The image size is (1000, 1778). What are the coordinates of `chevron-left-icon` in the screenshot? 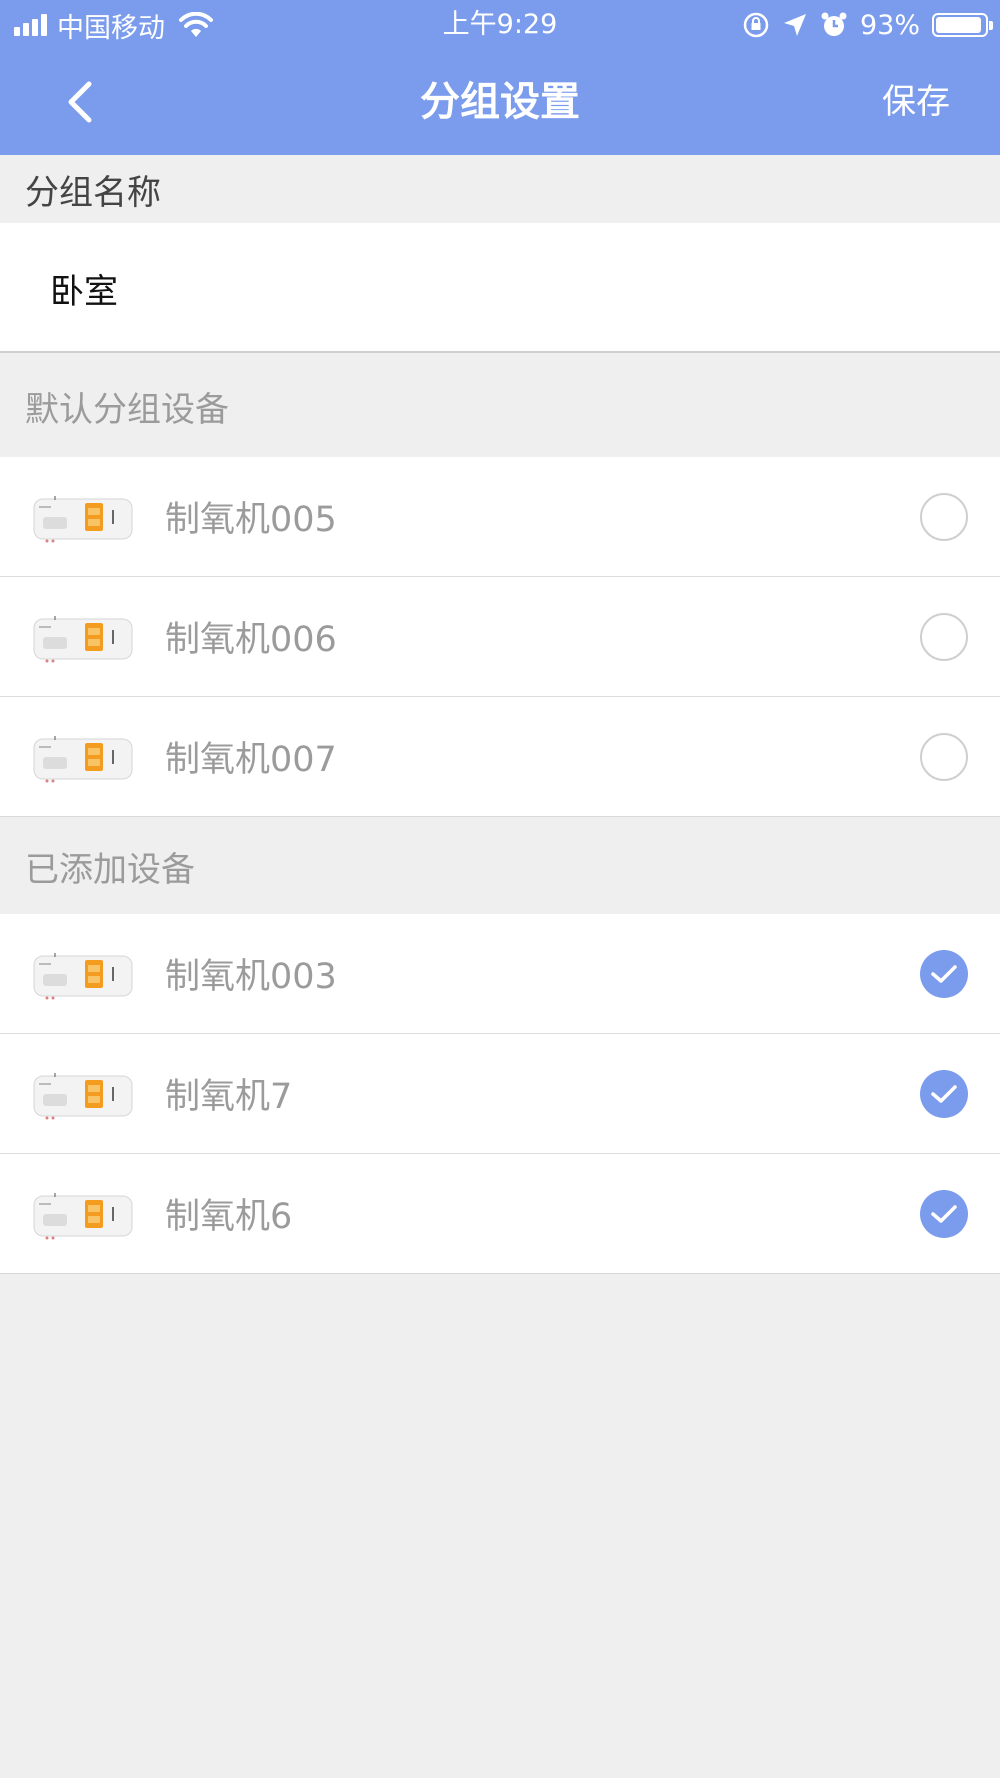 It's located at (80, 102).